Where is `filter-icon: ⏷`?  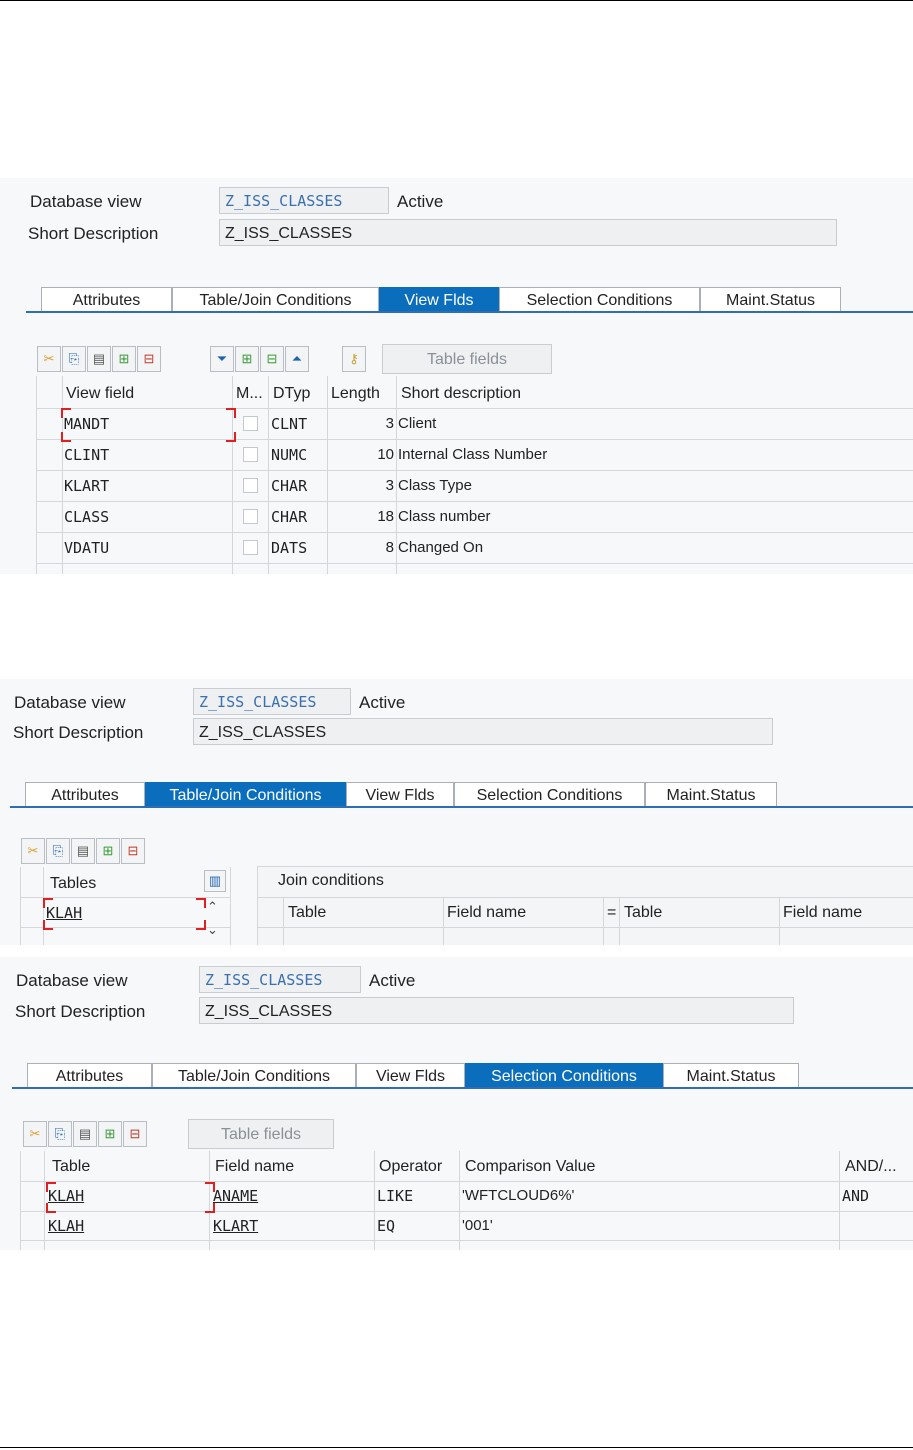
filter-icon: ⏷ is located at coordinates (222, 359).